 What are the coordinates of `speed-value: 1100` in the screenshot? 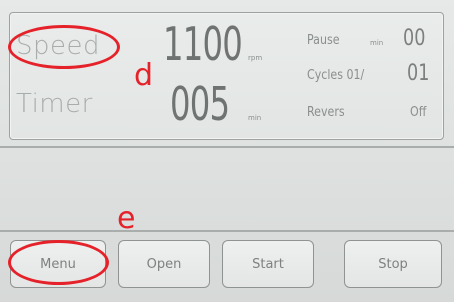 It's located at (203, 44).